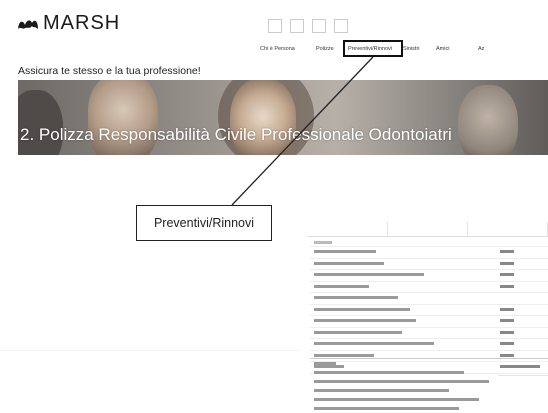  I want to click on nav-item-az: Az, so click(481, 49).